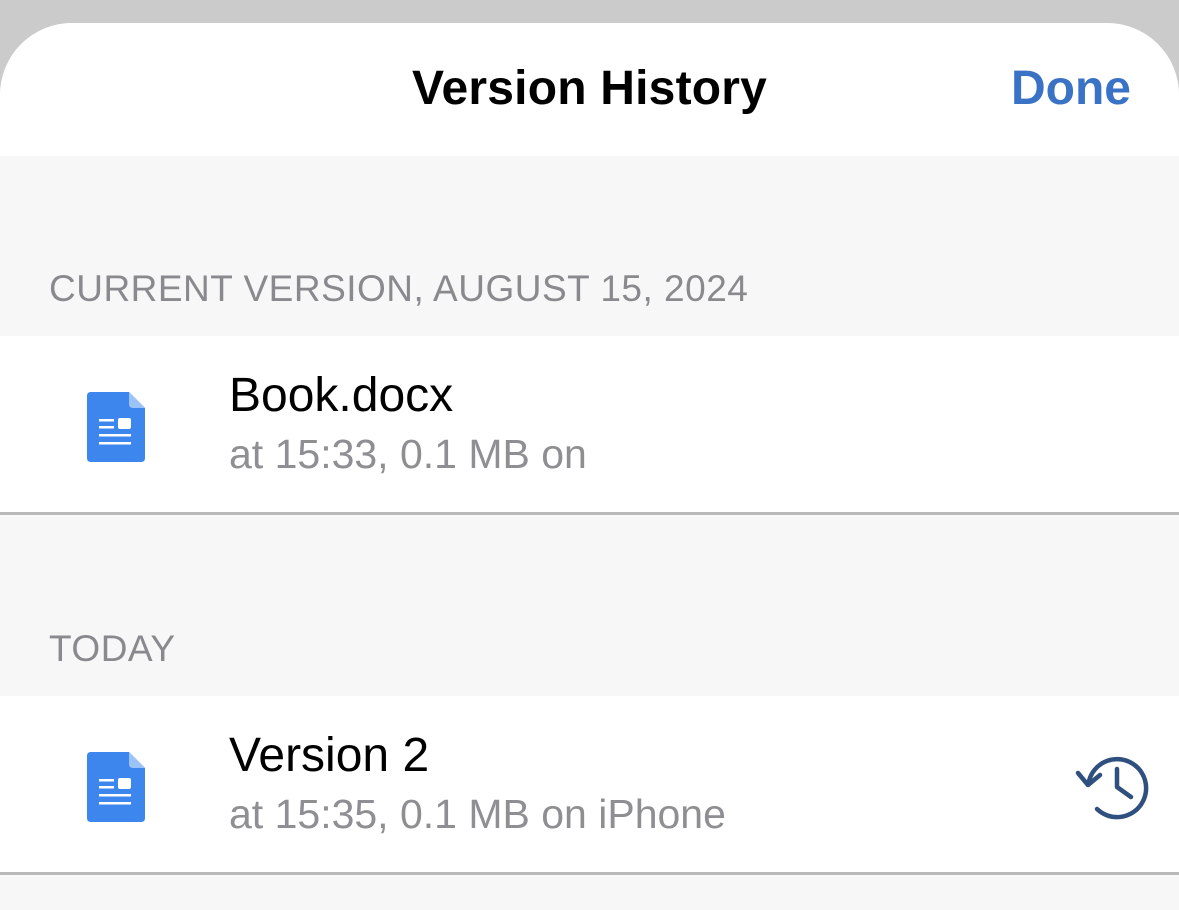 Image resolution: width=1179 pixels, height=910 pixels. Describe the element at coordinates (399, 288) in the screenshot. I see `section-header-current-version: CURRENT VERSION, AUGUST 15, 2024` at that location.